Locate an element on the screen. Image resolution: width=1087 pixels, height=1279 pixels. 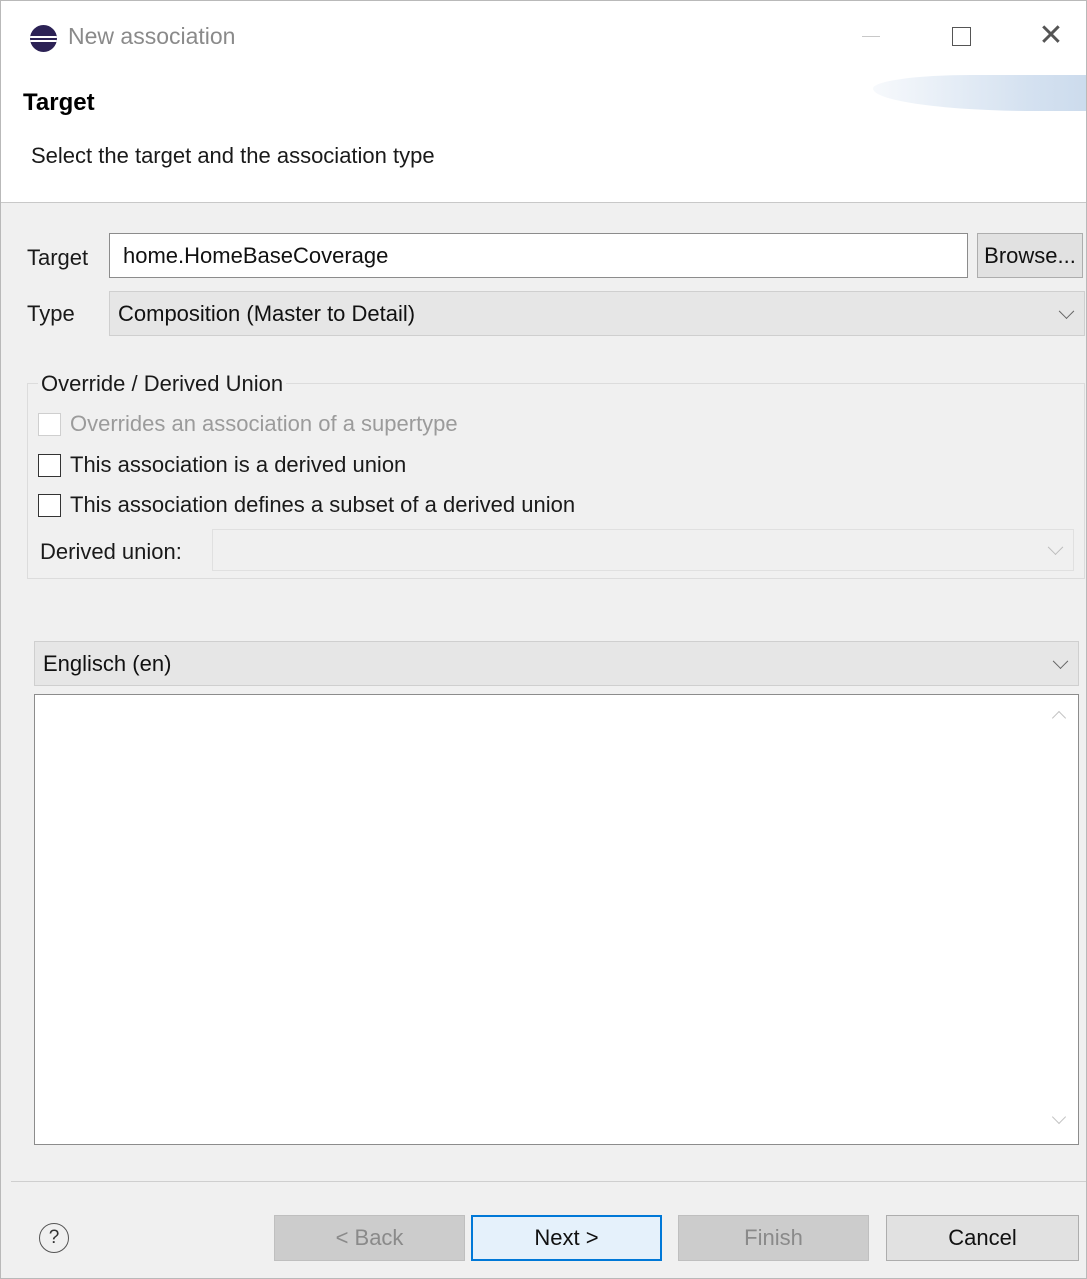
next-button: Next > is located at coordinates (566, 1238).